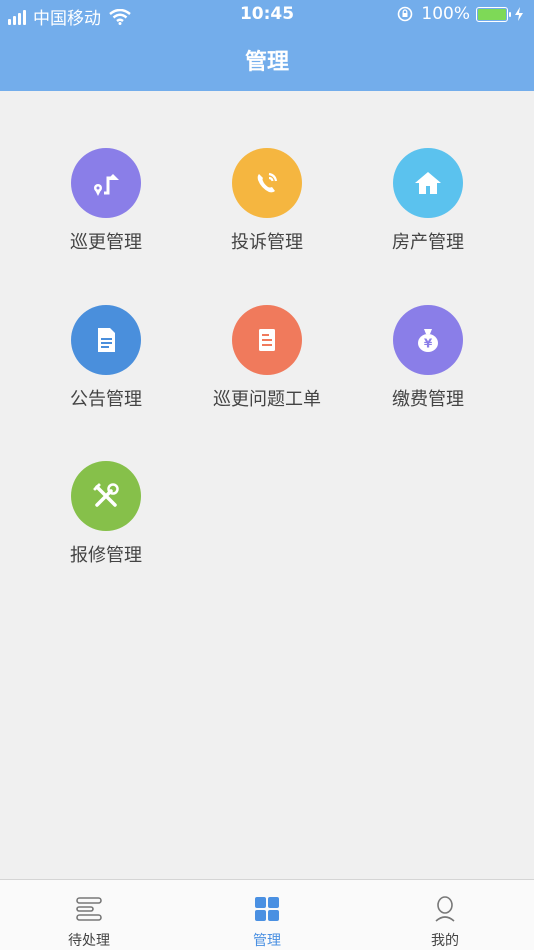 The height and width of the screenshot is (950, 534). I want to click on payment-management-tile: ¥ 缴费管理, so click(428, 358).